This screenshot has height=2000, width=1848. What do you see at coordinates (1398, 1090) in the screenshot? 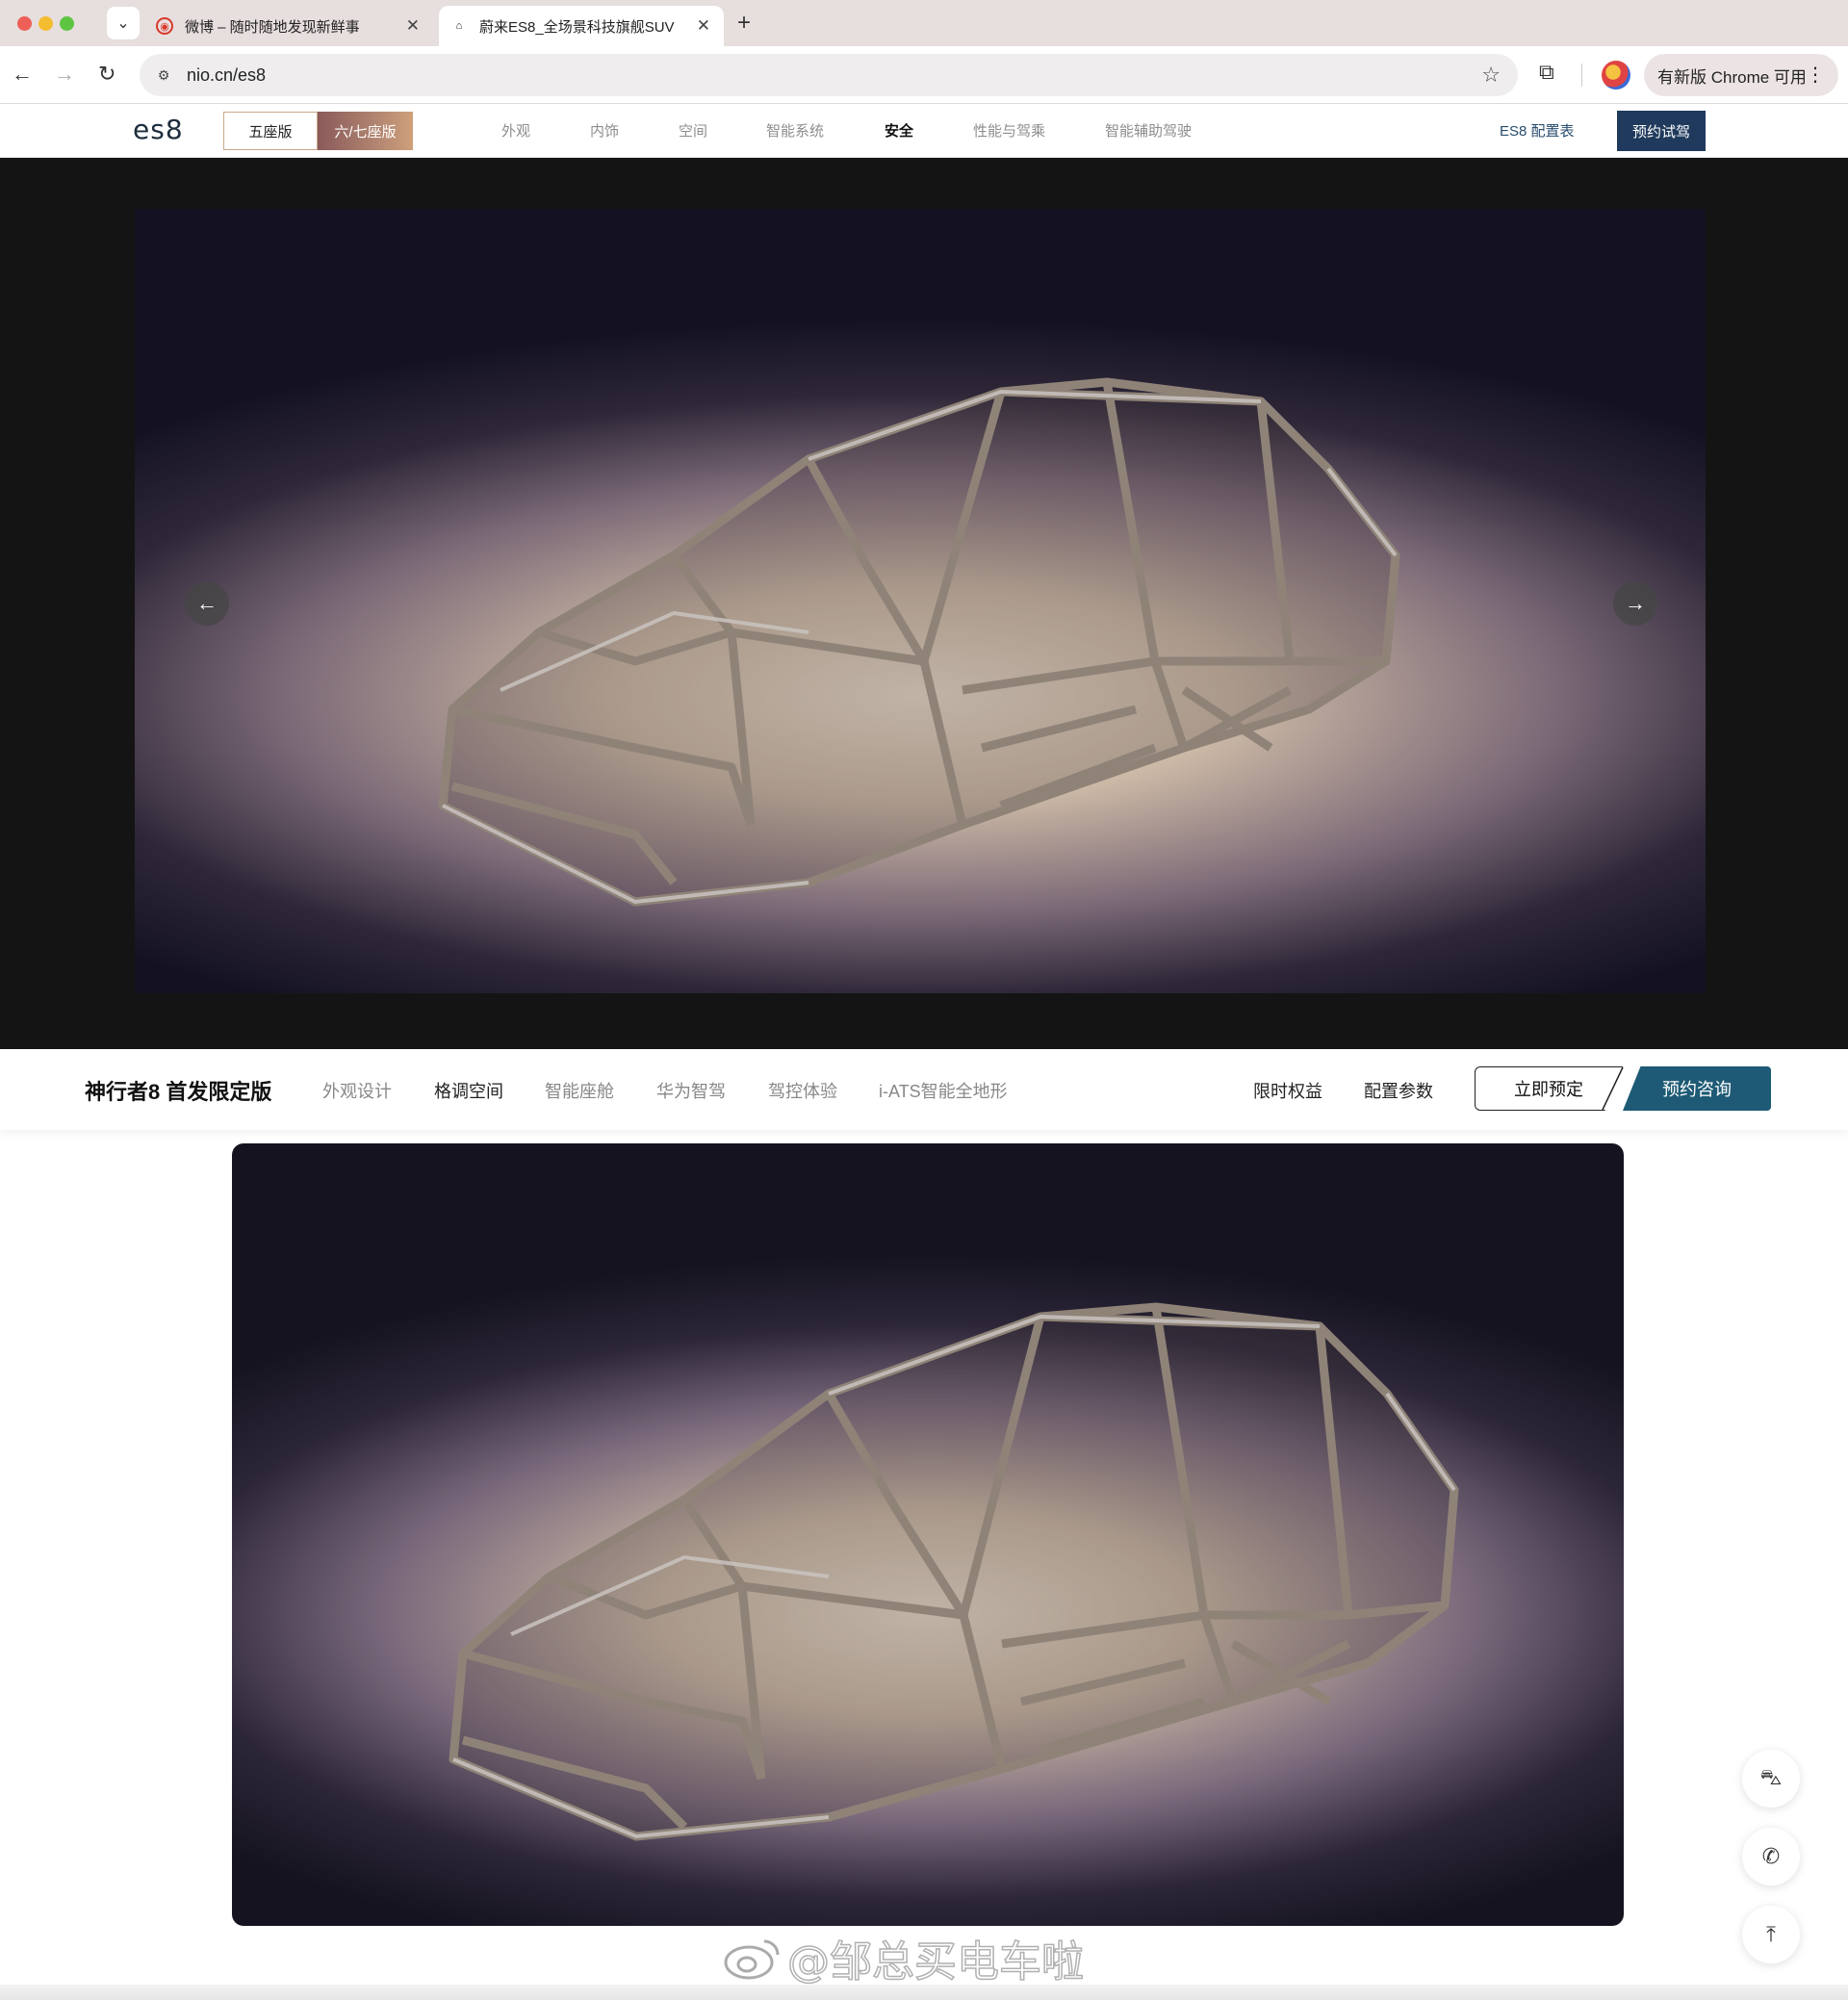
I see `spec-params-link: 配置参数` at bounding box center [1398, 1090].